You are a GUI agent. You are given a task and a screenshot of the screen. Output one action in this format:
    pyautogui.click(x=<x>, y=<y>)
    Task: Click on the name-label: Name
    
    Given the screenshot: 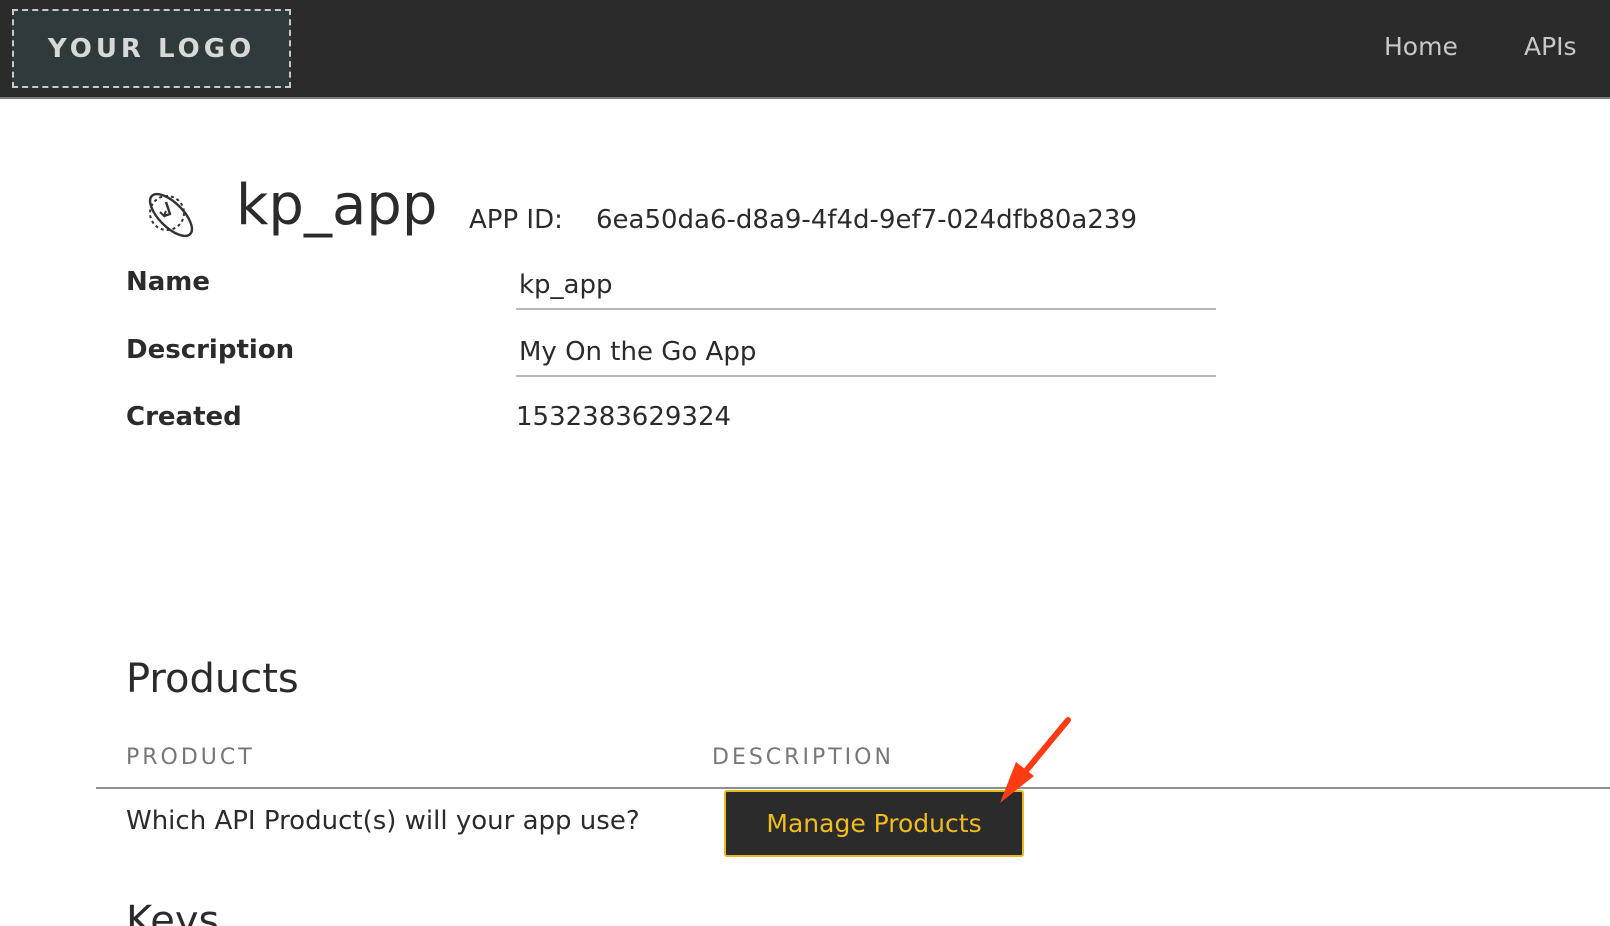 What is the action you would take?
    pyautogui.click(x=168, y=282)
    